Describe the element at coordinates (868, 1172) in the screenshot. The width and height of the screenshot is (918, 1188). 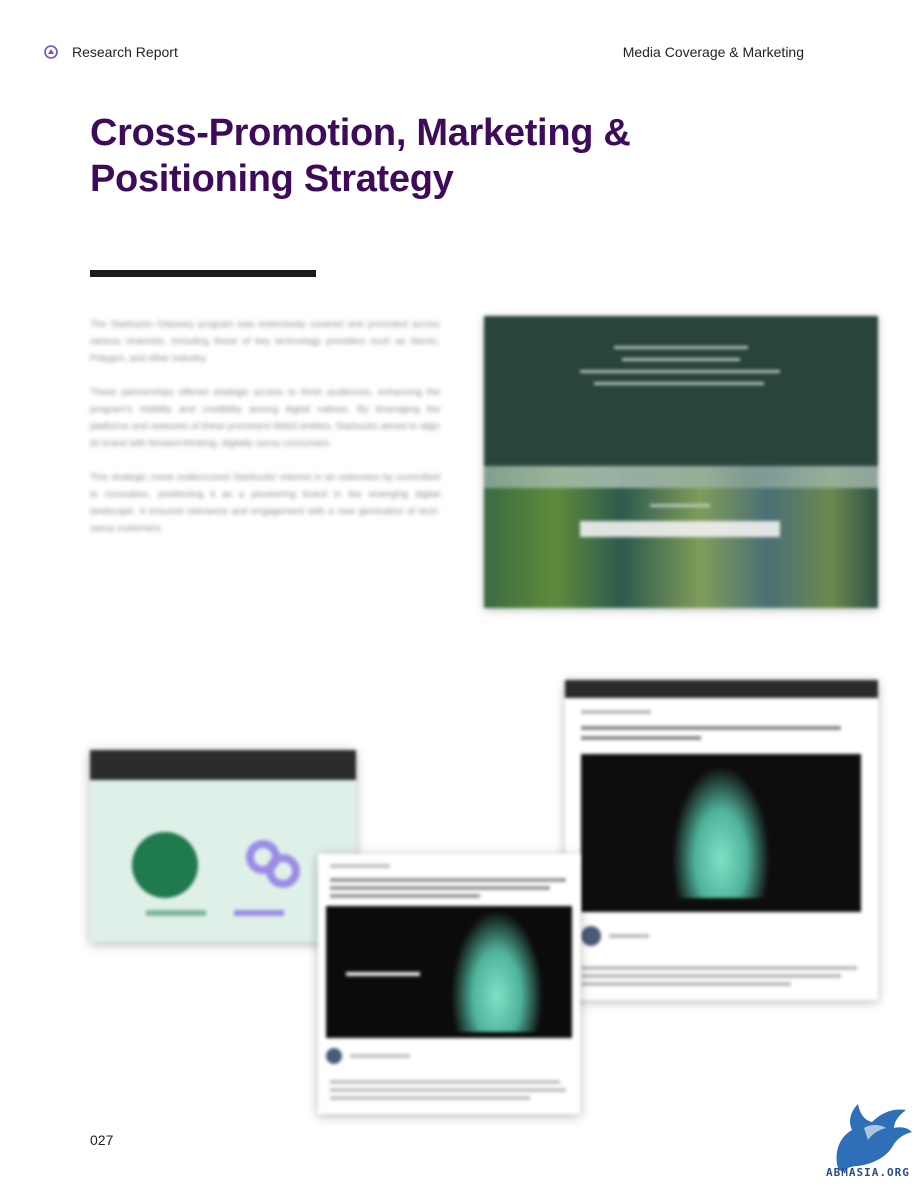
I see `watermark-text: ABMASIA.ORG` at that location.